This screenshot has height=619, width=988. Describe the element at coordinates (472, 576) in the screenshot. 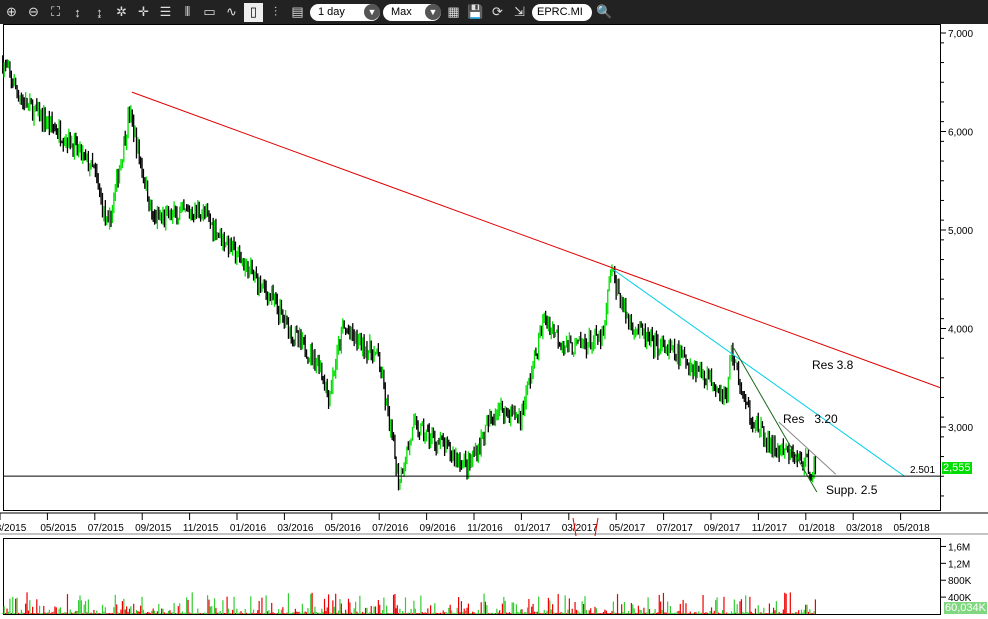

I see `volume-panel` at that location.